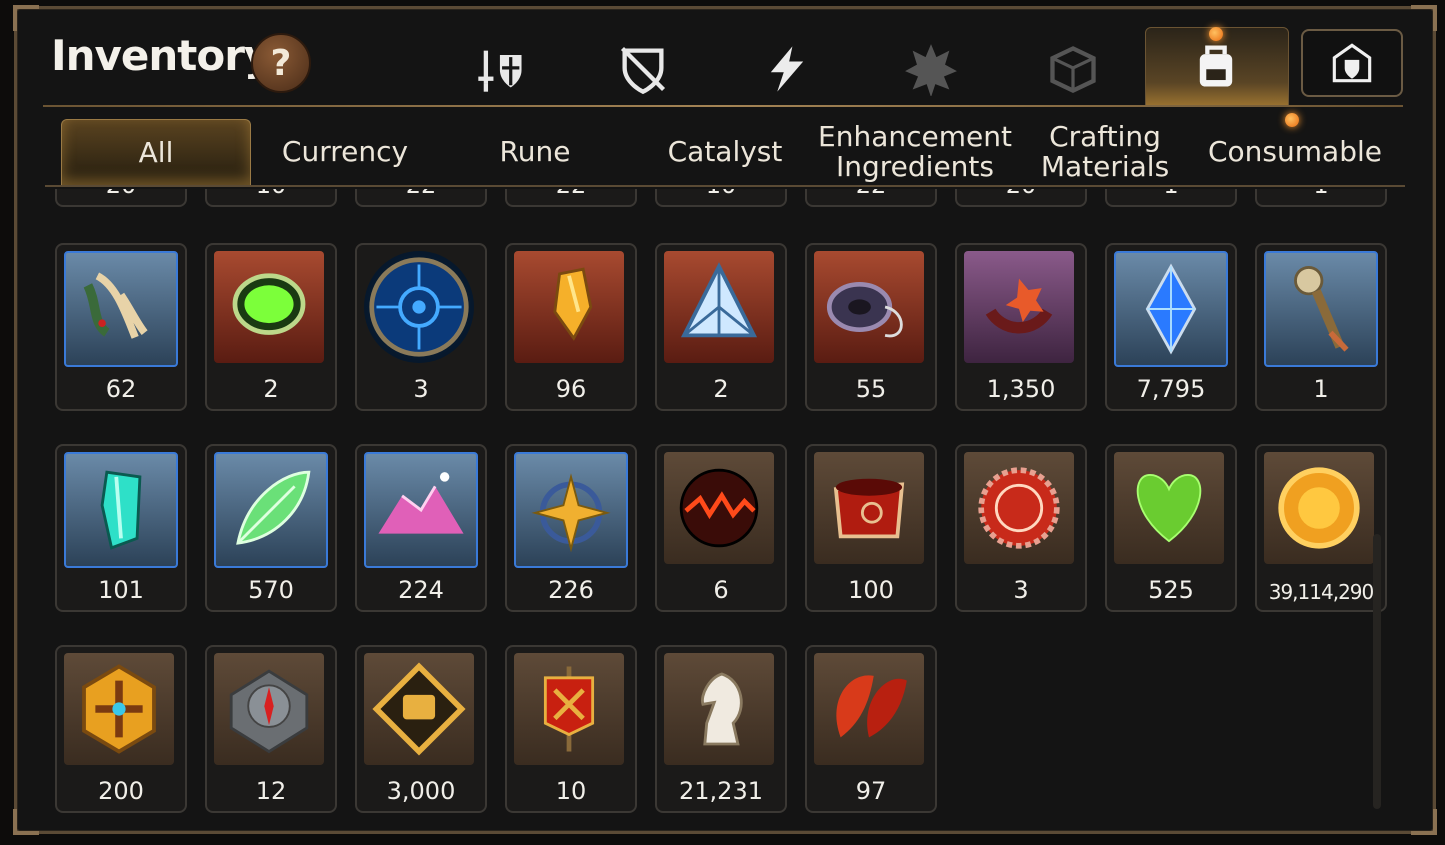 The height and width of the screenshot is (845, 1445). What do you see at coordinates (121, 194) in the screenshot?
I see `item-count: 20` at bounding box center [121, 194].